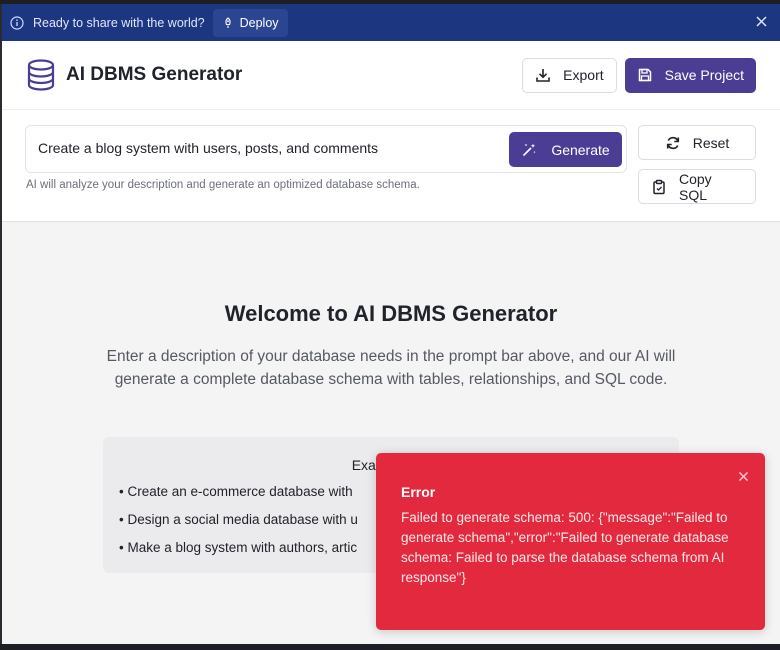 Image resolution: width=780 pixels, height=650 pixels. I want to click on copy-sql-button: Copy SQL, so click(697, 186).